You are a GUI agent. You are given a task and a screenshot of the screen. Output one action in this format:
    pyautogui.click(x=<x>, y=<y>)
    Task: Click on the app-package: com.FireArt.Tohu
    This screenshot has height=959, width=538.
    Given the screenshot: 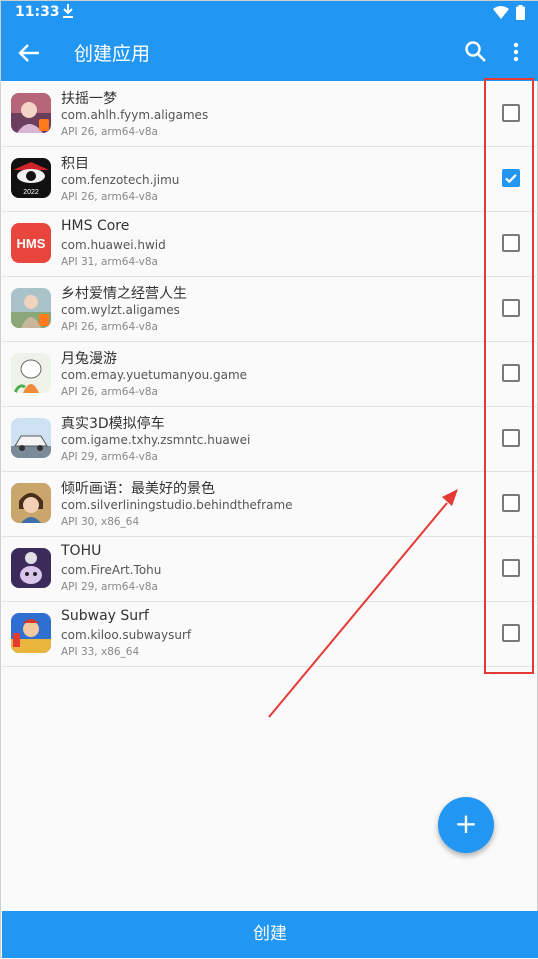 What is the action you would take?
    pyautogui.click(x=111, y=570)
    